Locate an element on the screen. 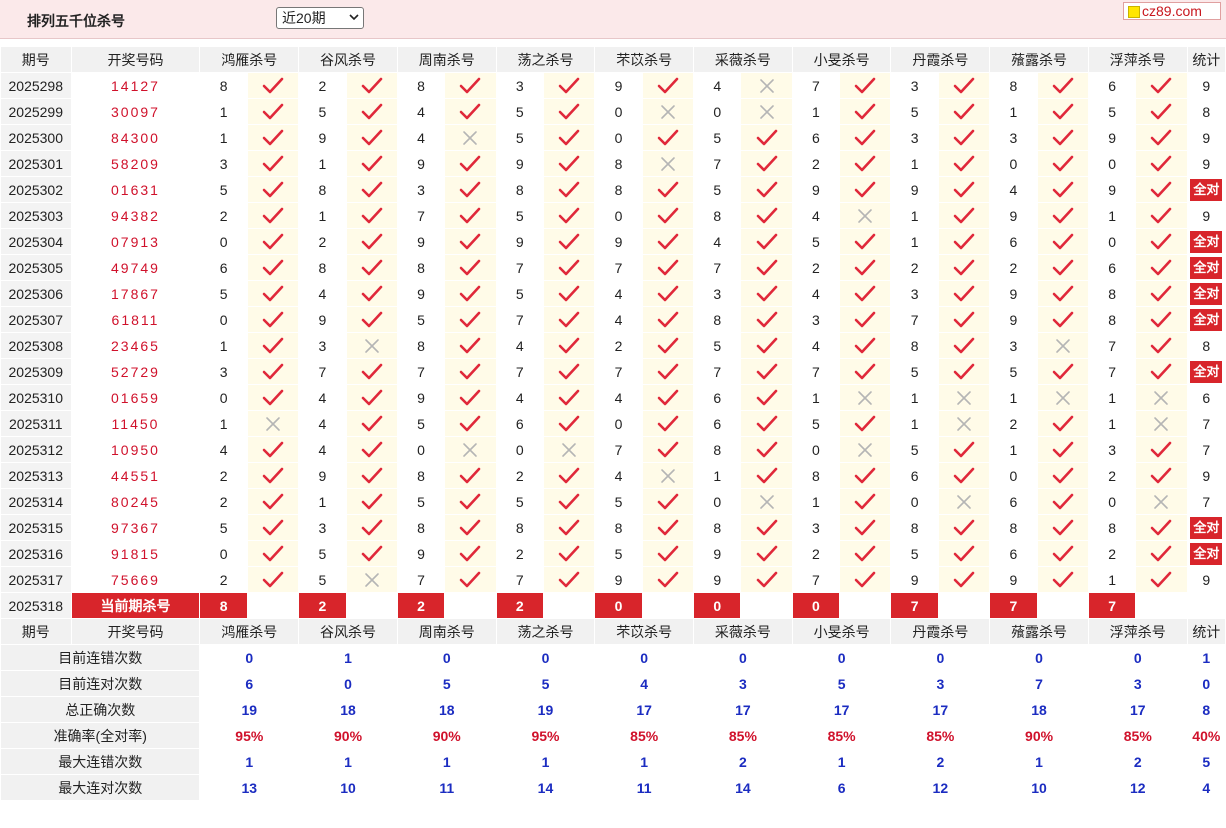 The height and width of the screenshot is (828, 1226). draw-number-cell: 01631 is located at coordinates (135, 189).